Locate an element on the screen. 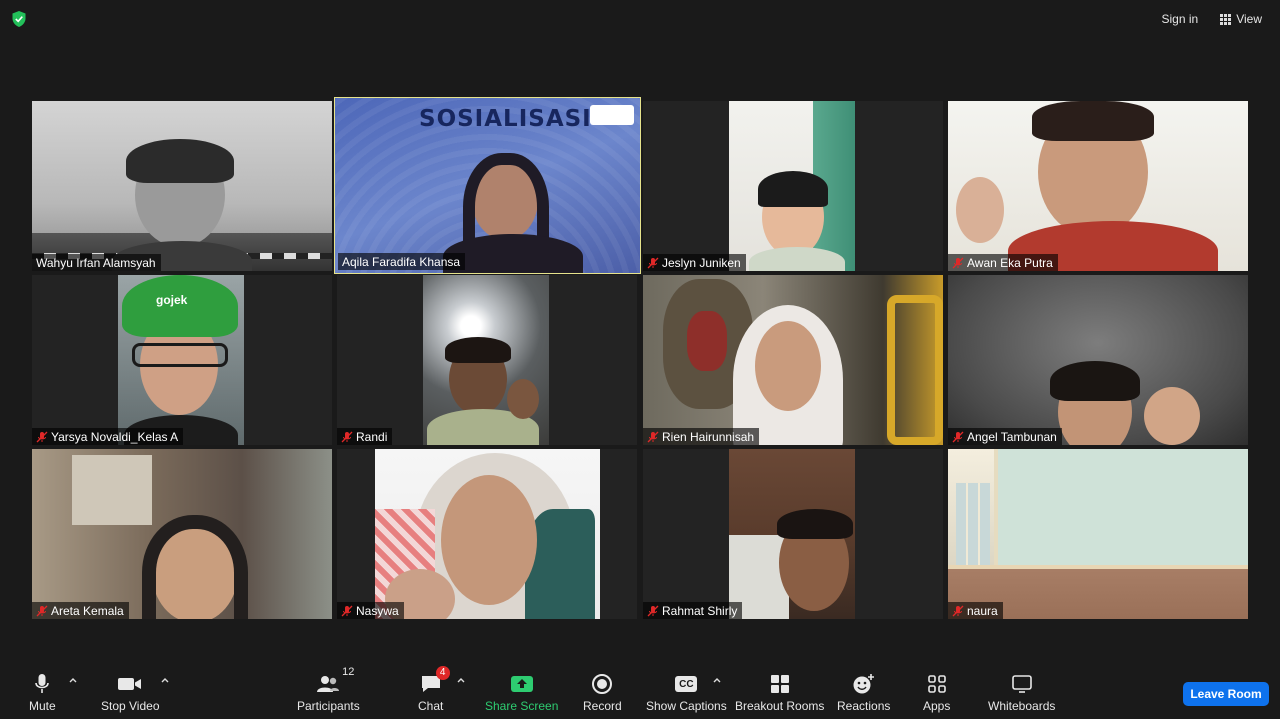  participant-name-tag: Nasywa is located at coordinates (370, 610).